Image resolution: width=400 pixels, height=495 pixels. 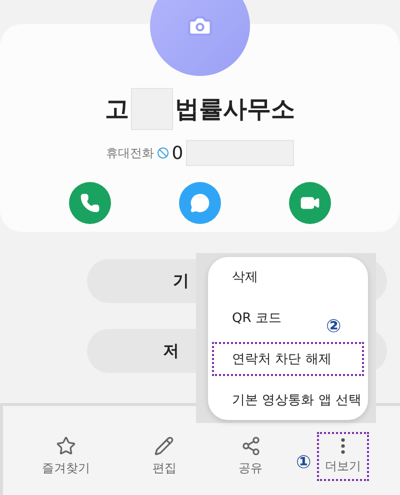 What do you see at coordinates (342, 466) in the screenshot?
I see `button-label: 더보기` at bounding box center [342, 466].